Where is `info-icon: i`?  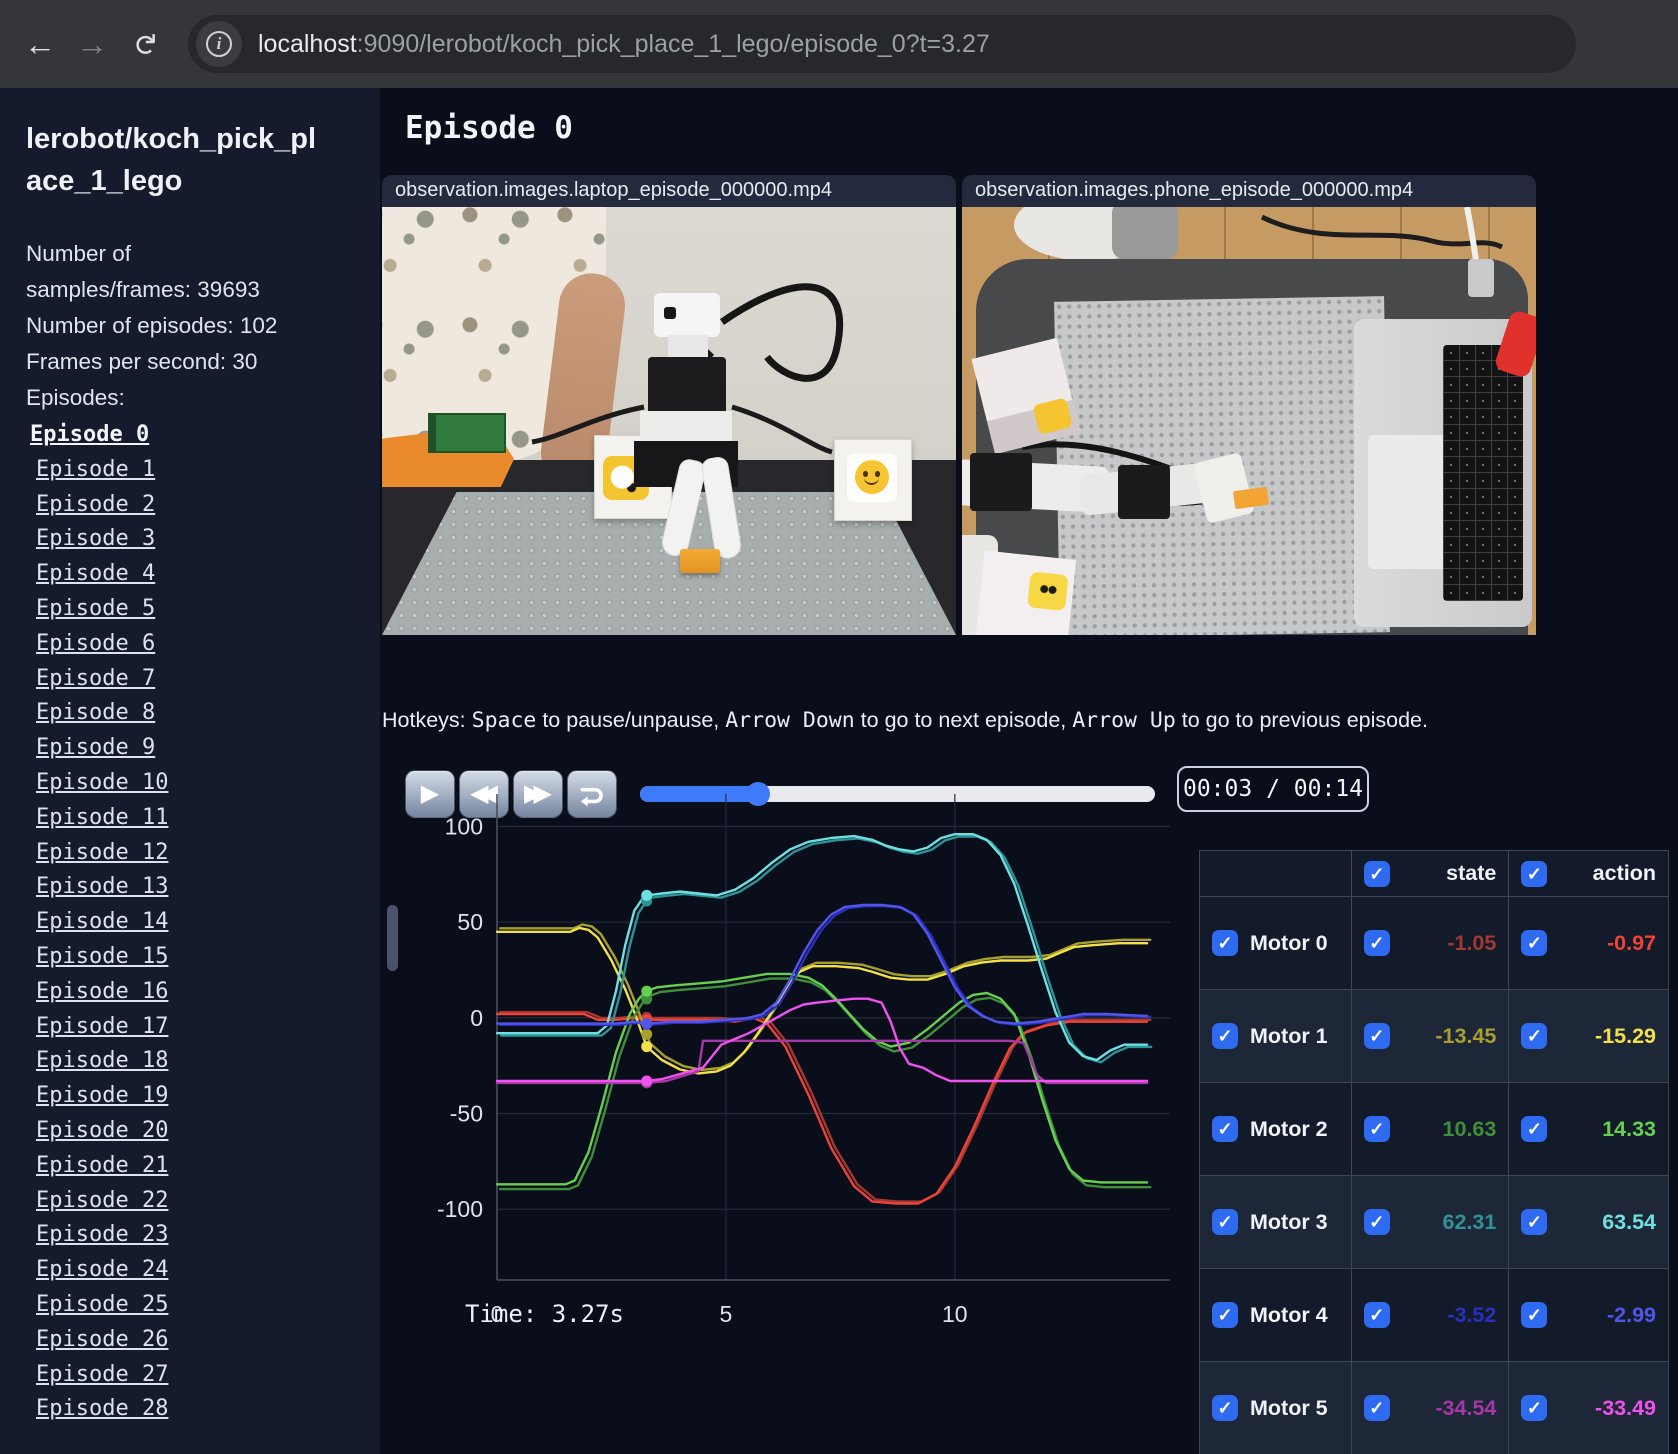 info-icon: i is located at coordinates (219, 44).